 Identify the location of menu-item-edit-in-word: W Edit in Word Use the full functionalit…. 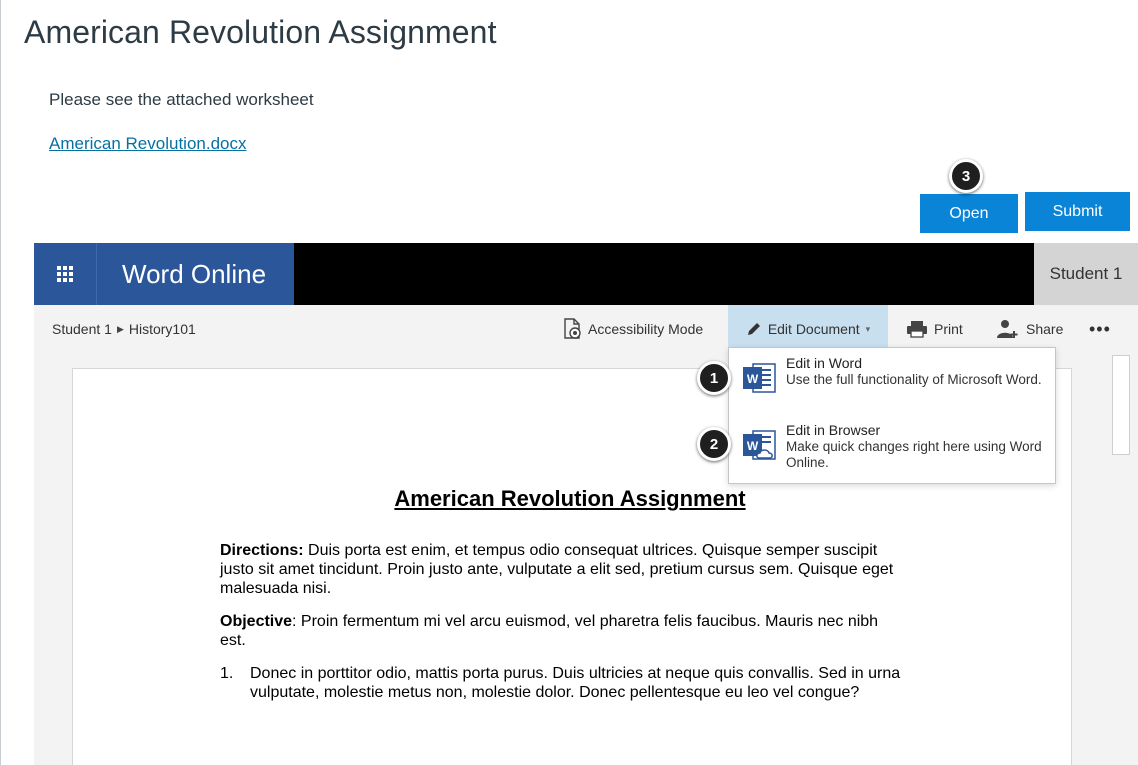
(892, 385).